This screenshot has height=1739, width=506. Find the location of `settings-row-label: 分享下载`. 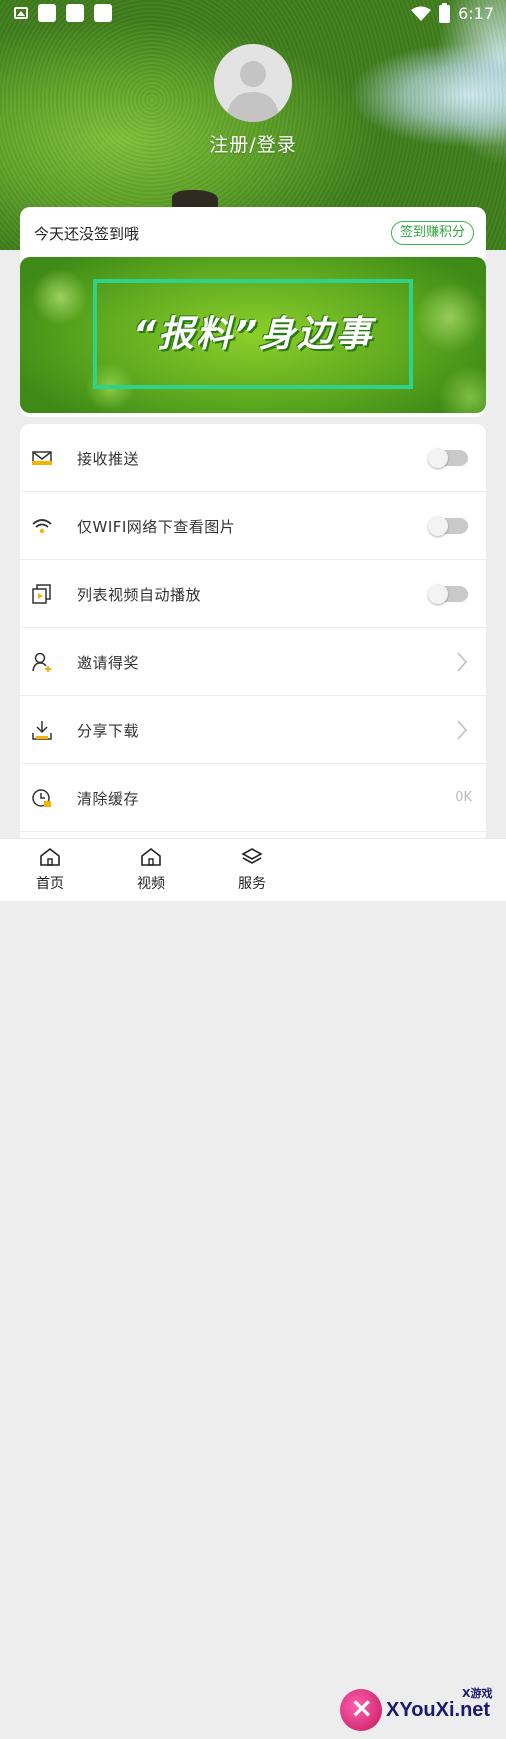

settings-row-label: 分享下载 is located at coordinates (108, 731).